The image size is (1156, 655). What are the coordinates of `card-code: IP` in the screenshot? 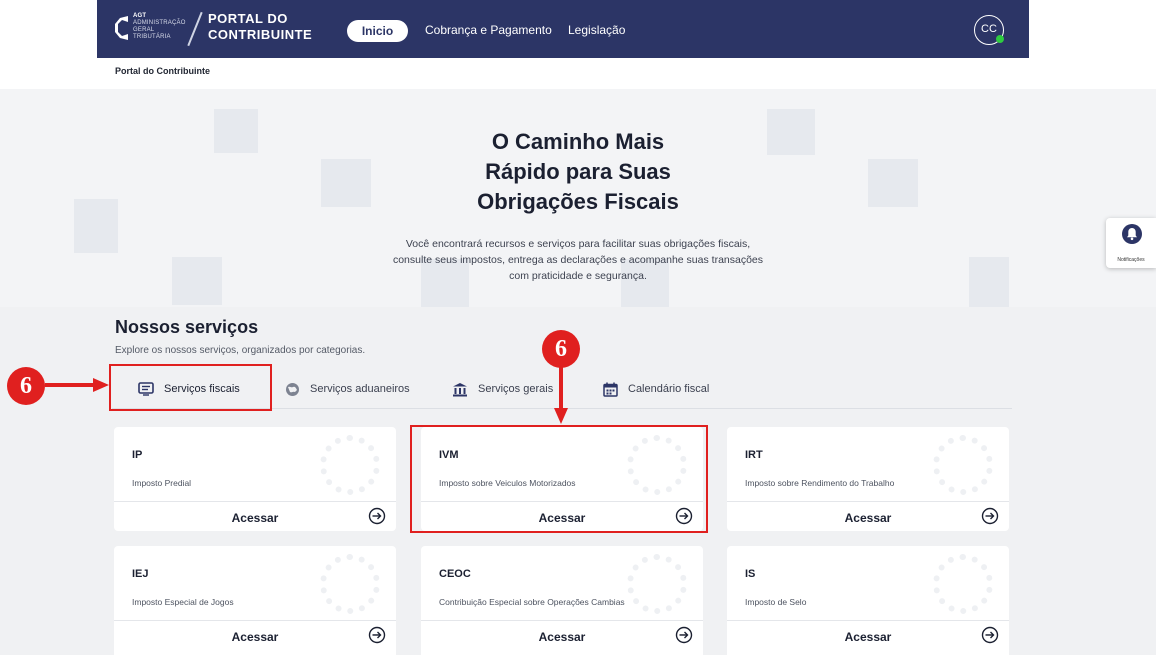 It's located at (137, 455).